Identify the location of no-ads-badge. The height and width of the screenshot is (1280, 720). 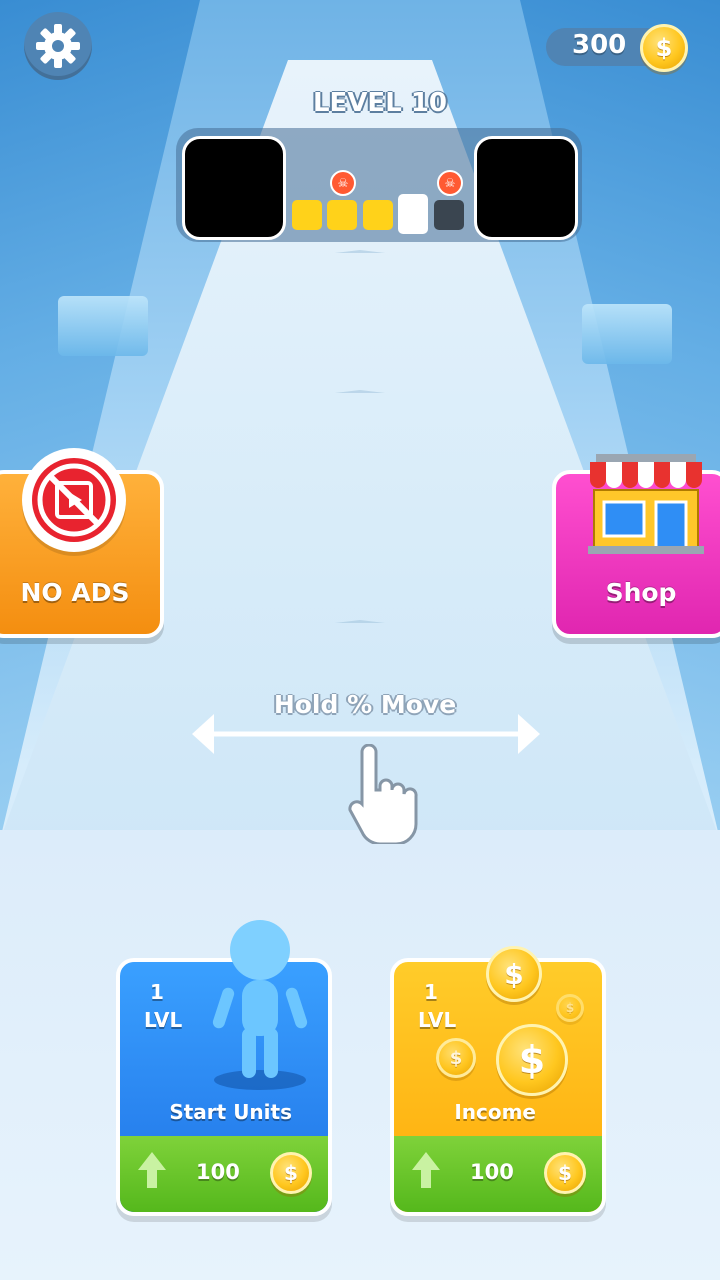
(74, 500).